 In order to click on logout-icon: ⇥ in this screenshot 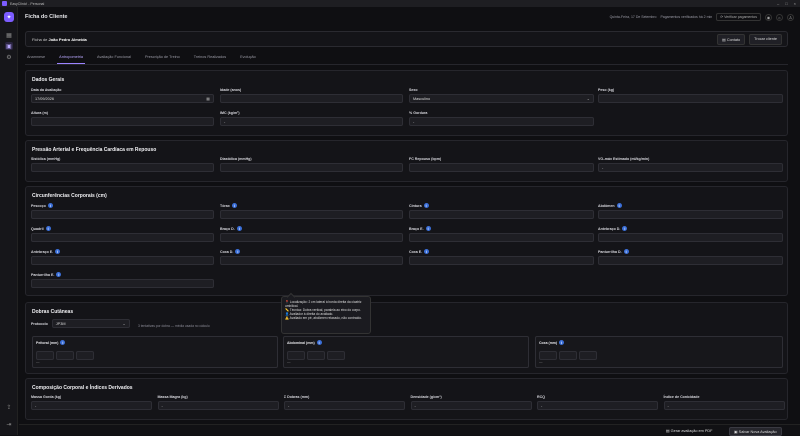, I will do `click(9, 424)`.